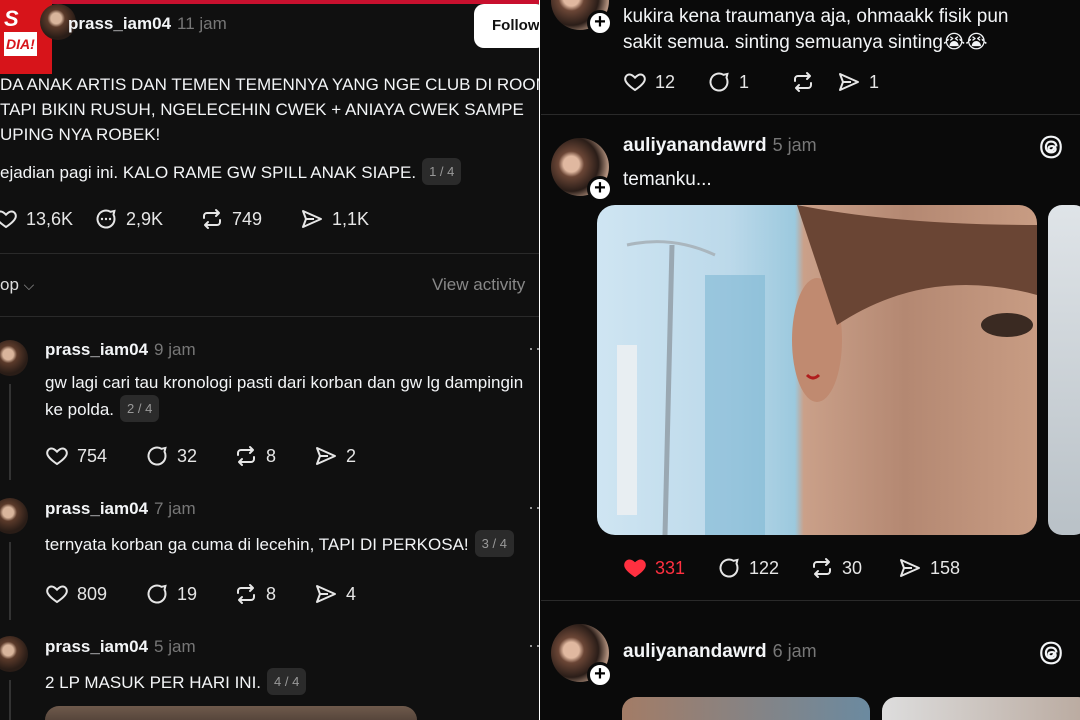 This screenshot has height=720, width=1080. Describe the element at coordinates (9, 284) in the screenshot. I see `sort-label: op` at that location.